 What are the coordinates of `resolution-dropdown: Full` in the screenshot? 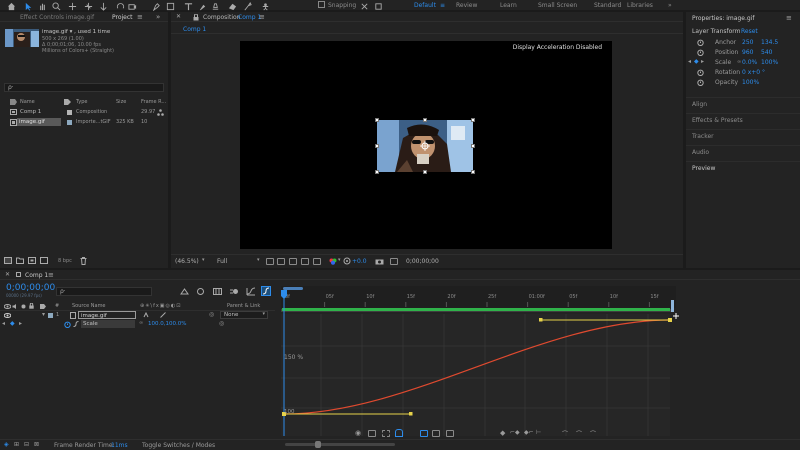 It's located at (222, 261).